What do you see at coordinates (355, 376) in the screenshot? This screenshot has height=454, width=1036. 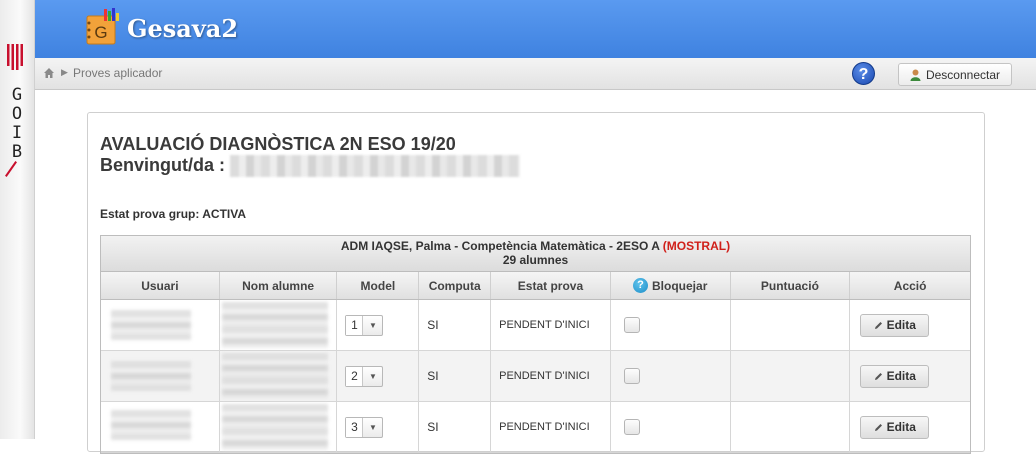 I see `model-select-value: 2` at bounding box center [355, 376].